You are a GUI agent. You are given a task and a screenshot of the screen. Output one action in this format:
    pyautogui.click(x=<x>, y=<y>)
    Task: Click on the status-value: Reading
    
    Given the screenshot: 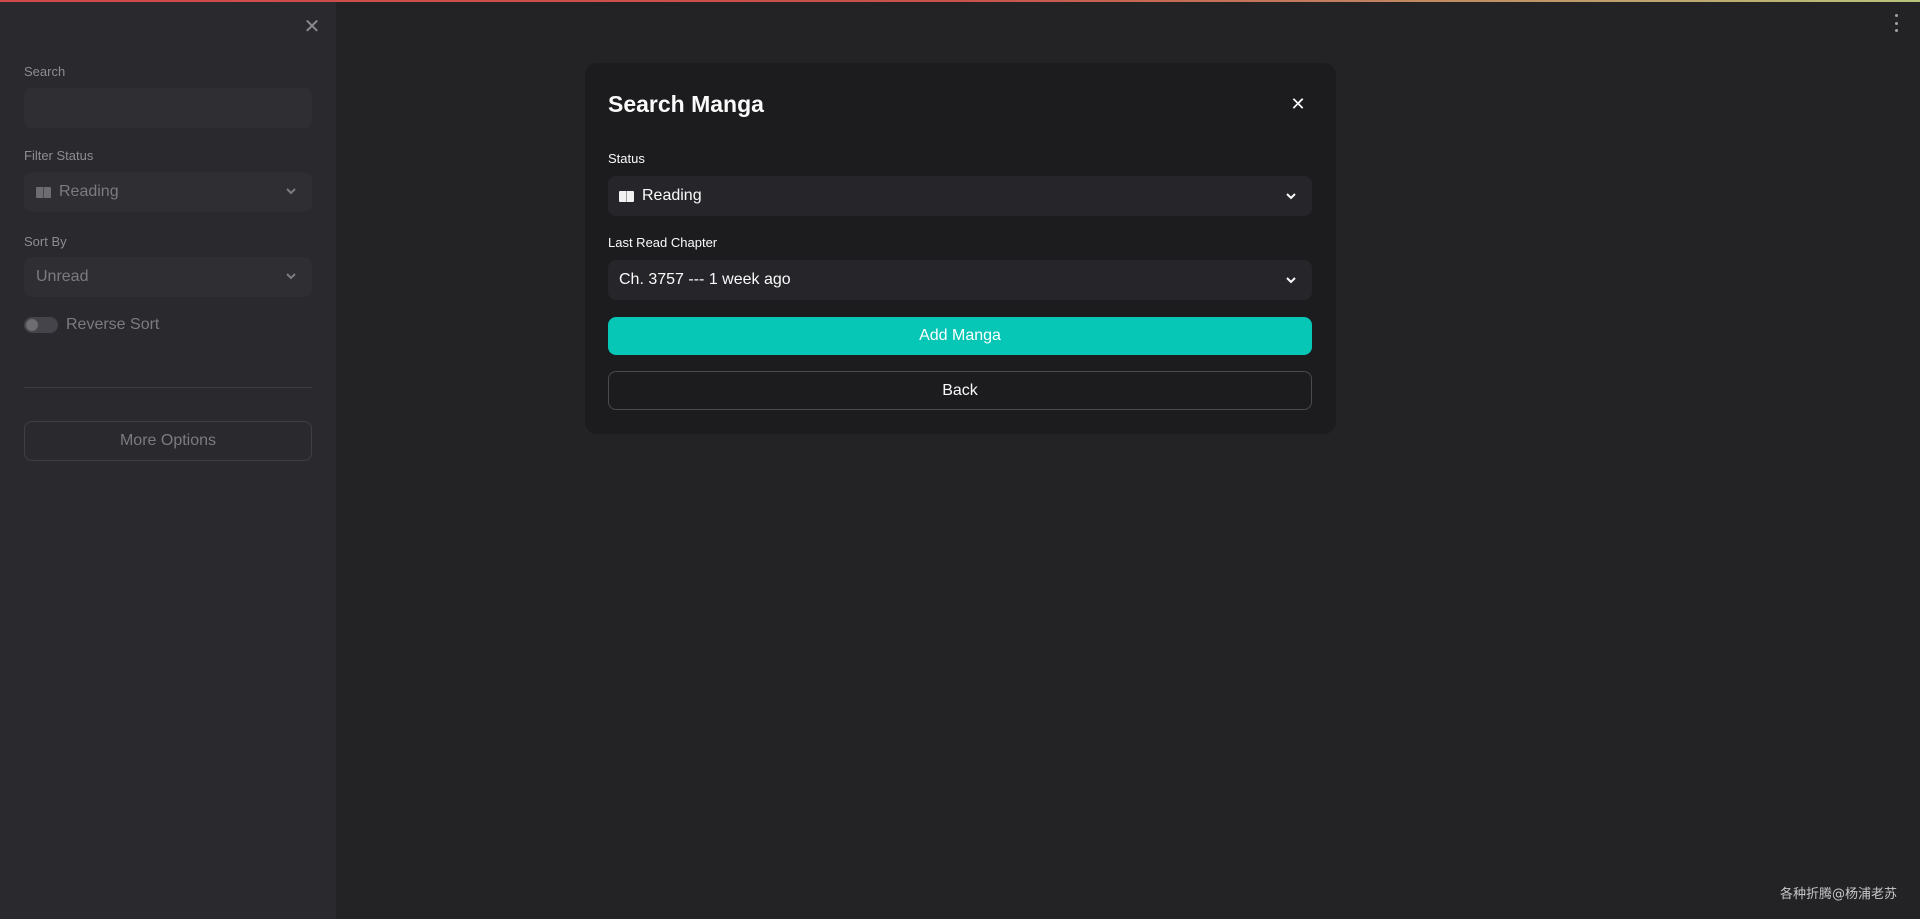 What is the action you would take?
    pyautogui.click(x=672, y=195)
    